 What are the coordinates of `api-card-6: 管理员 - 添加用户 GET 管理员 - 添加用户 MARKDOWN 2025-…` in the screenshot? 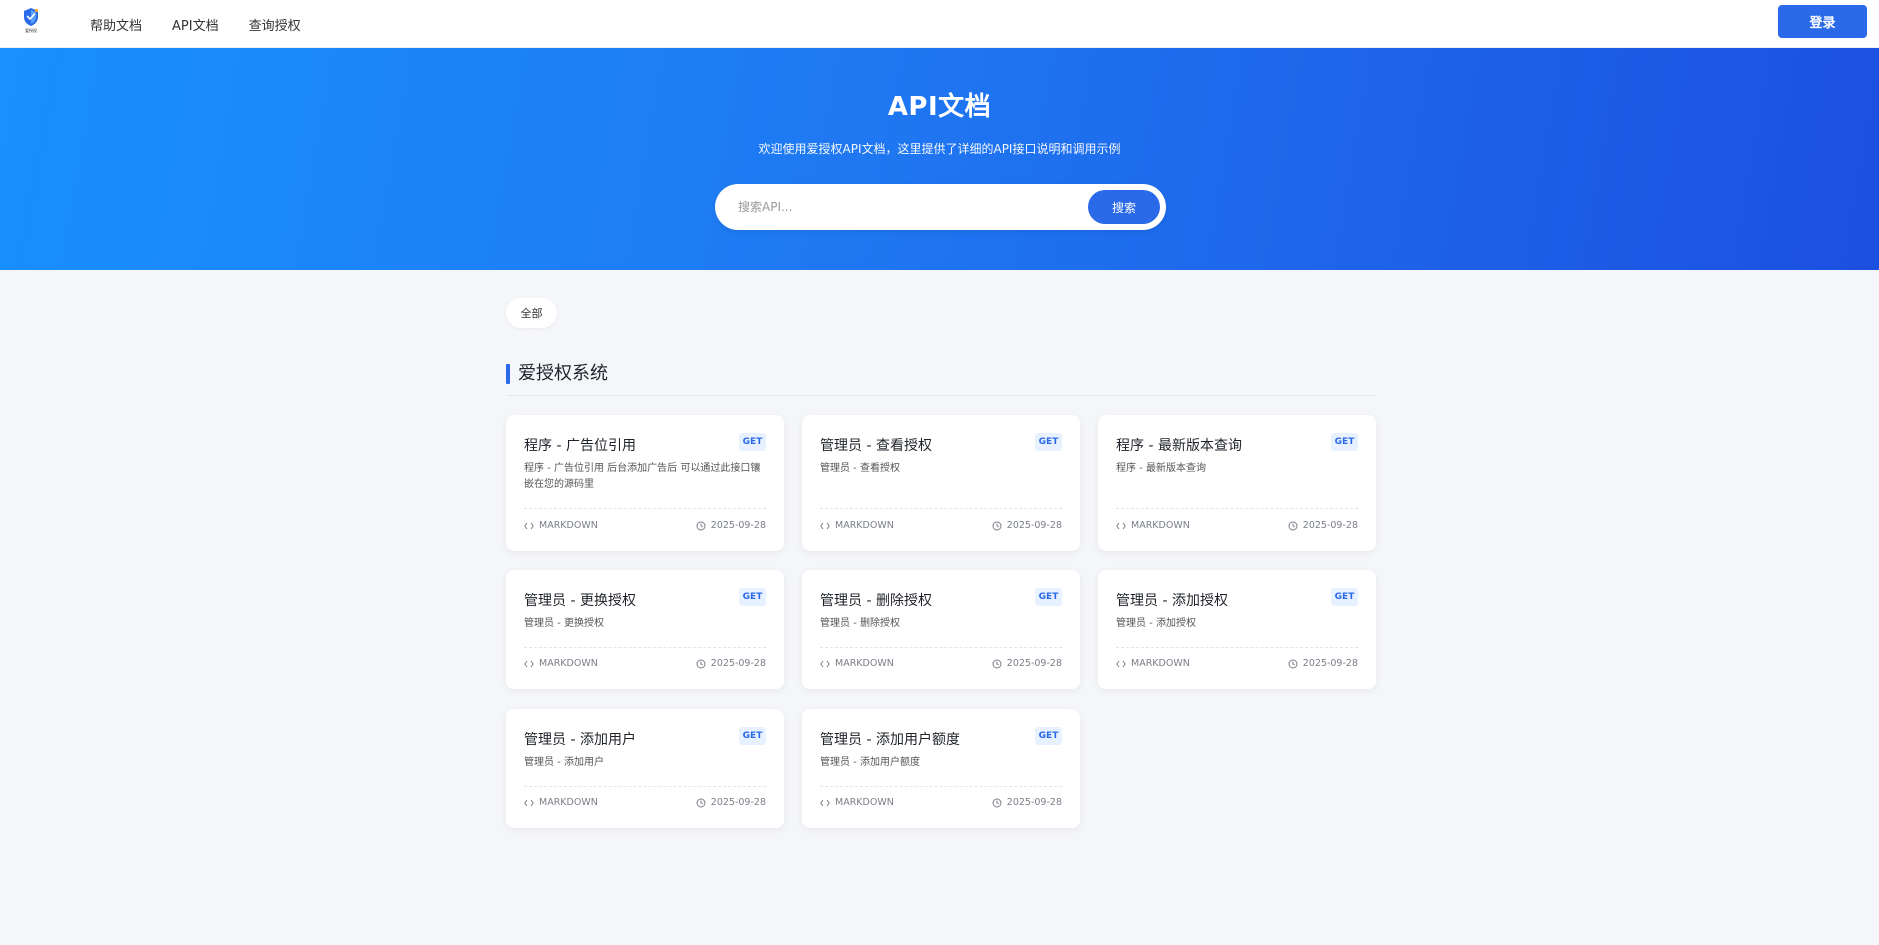 It's located at (645, 768).